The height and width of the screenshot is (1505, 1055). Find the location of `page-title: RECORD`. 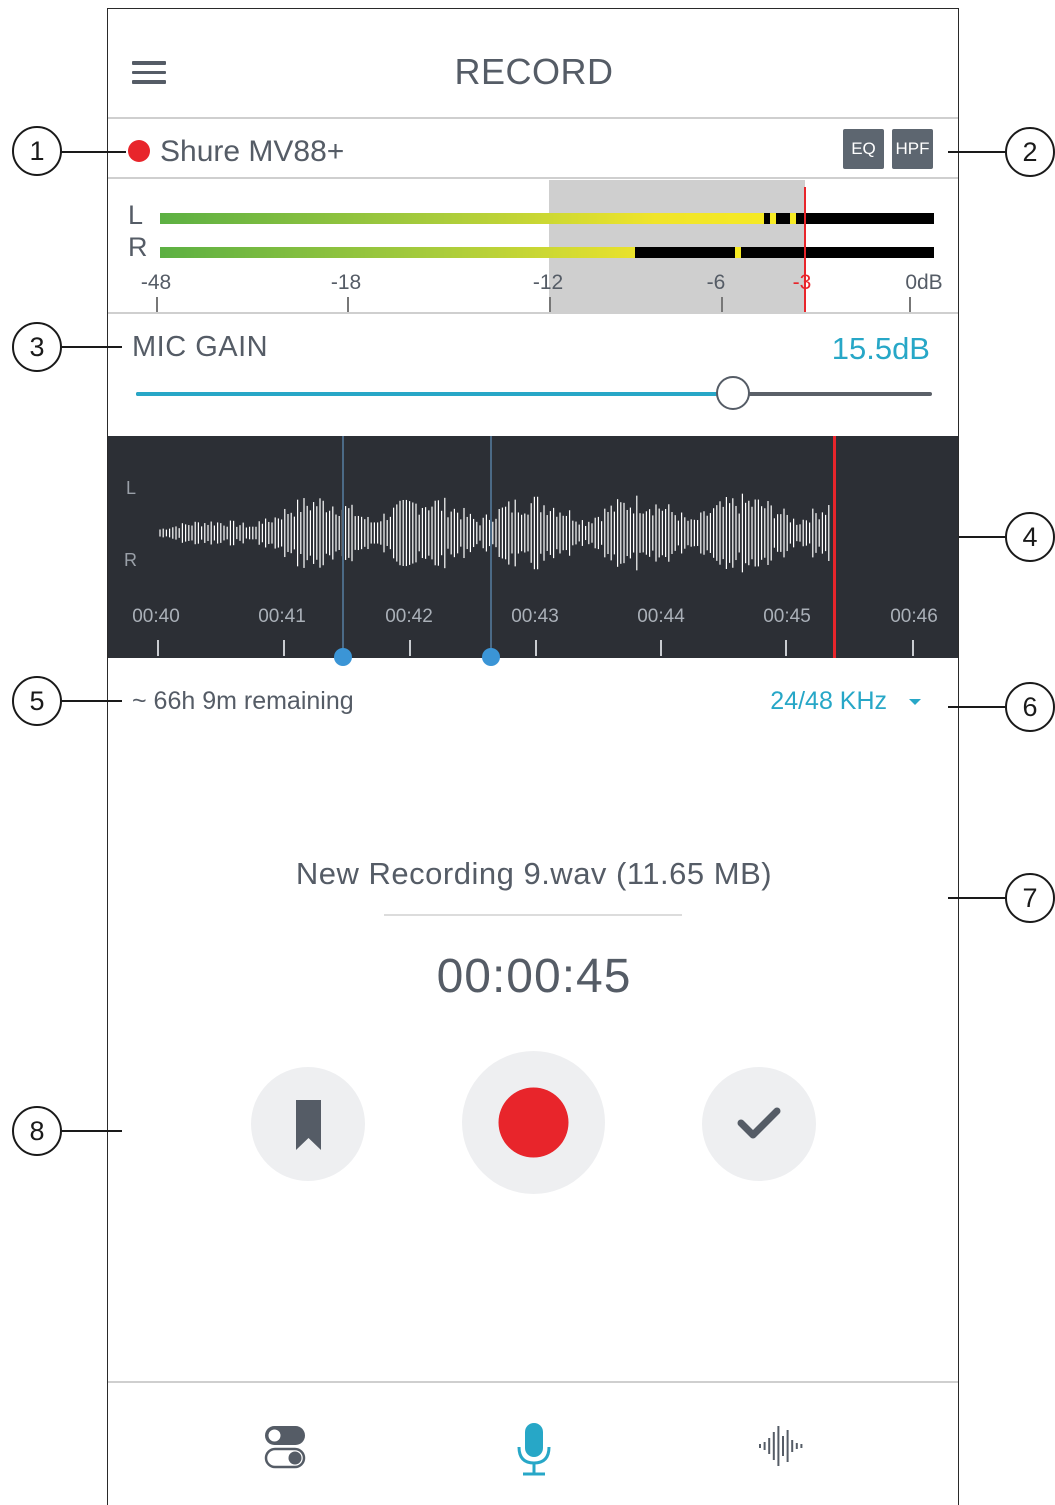

page-title: RECORD is located at coordinates (534, 71).